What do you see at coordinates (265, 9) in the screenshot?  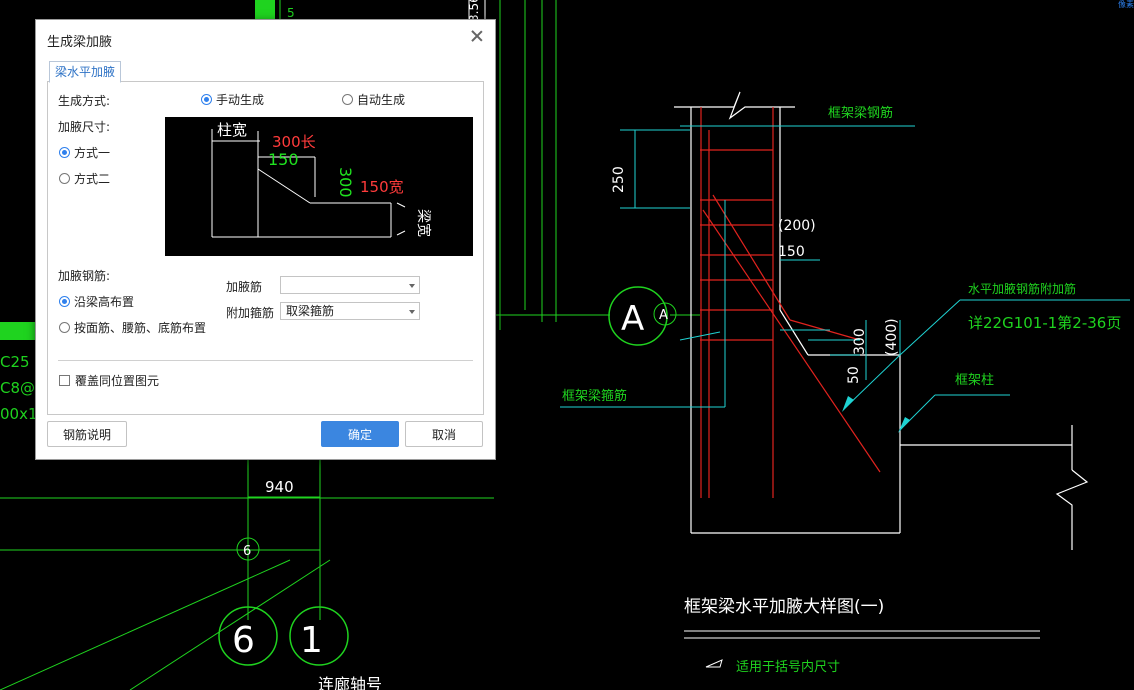 I see `green-block-top` at bounding box center [265, 9].